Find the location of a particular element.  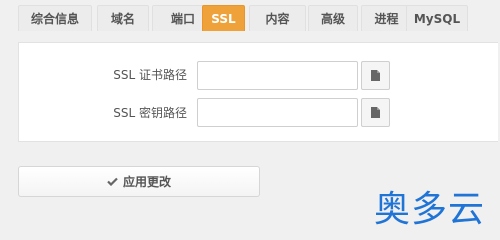

apply-changes-button: 应用更改 is located at coordinates (139, 181).